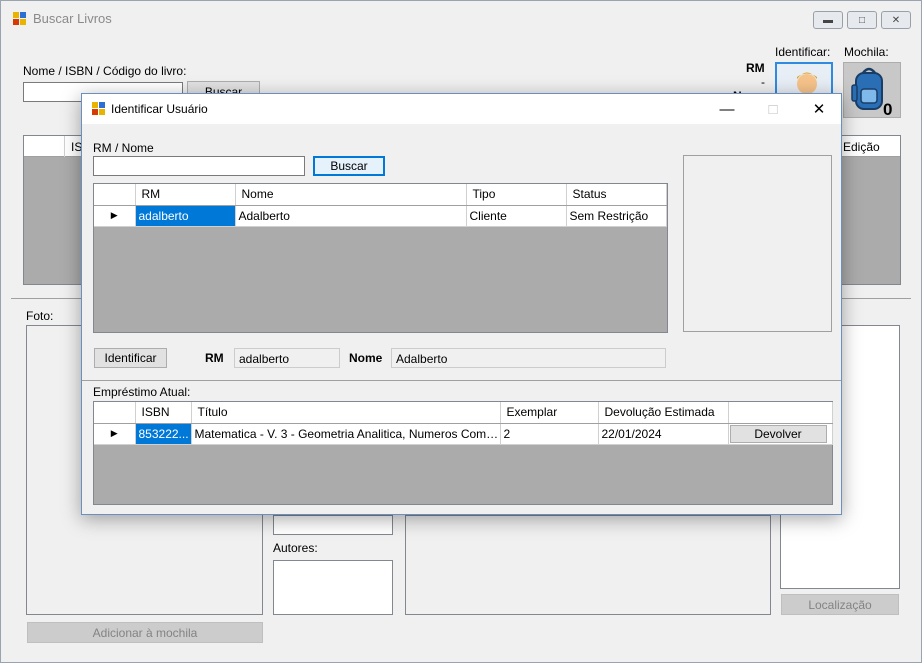 The height and width of the screenshot is (663, 922). What do you see at coordinates (123, 148) in the screenshot?
I see `rm-nome-label: RM / Nome` at bounding box center [123, 148].